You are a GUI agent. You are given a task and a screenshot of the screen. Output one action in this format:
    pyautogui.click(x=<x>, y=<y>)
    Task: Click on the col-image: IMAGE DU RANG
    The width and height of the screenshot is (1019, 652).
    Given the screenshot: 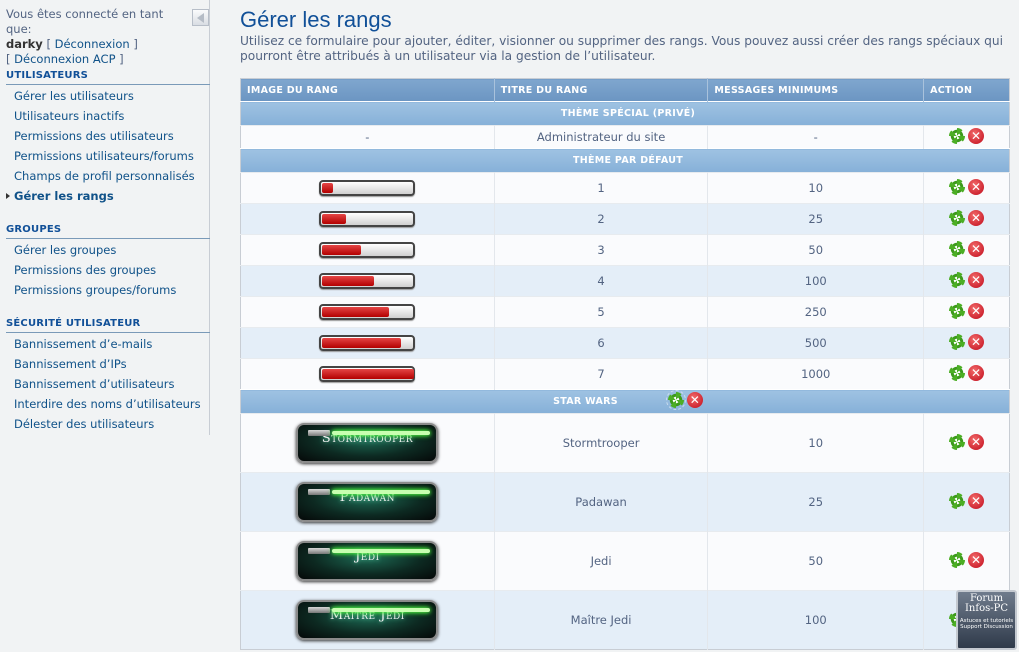 What is the action you would take?
    pyautogui.click(x=367, y=90)
    